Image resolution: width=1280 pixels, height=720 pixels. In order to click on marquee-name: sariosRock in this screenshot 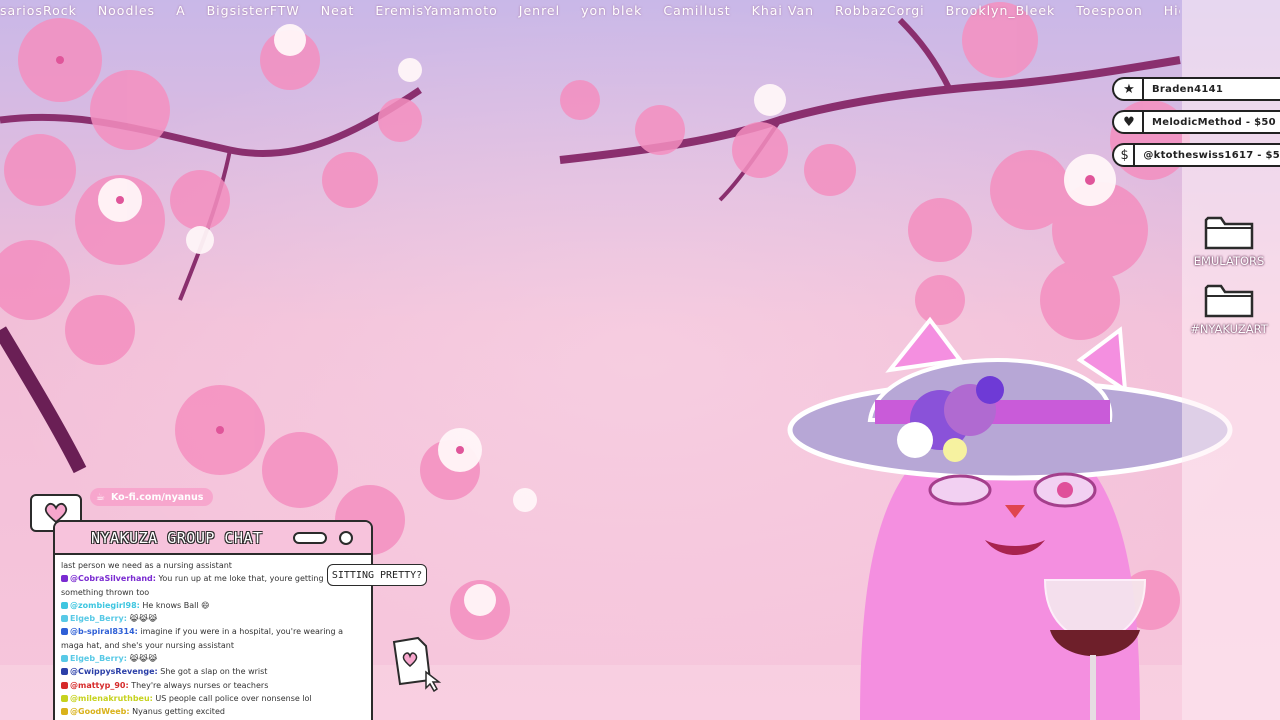, I will do `click(38, 10)`.